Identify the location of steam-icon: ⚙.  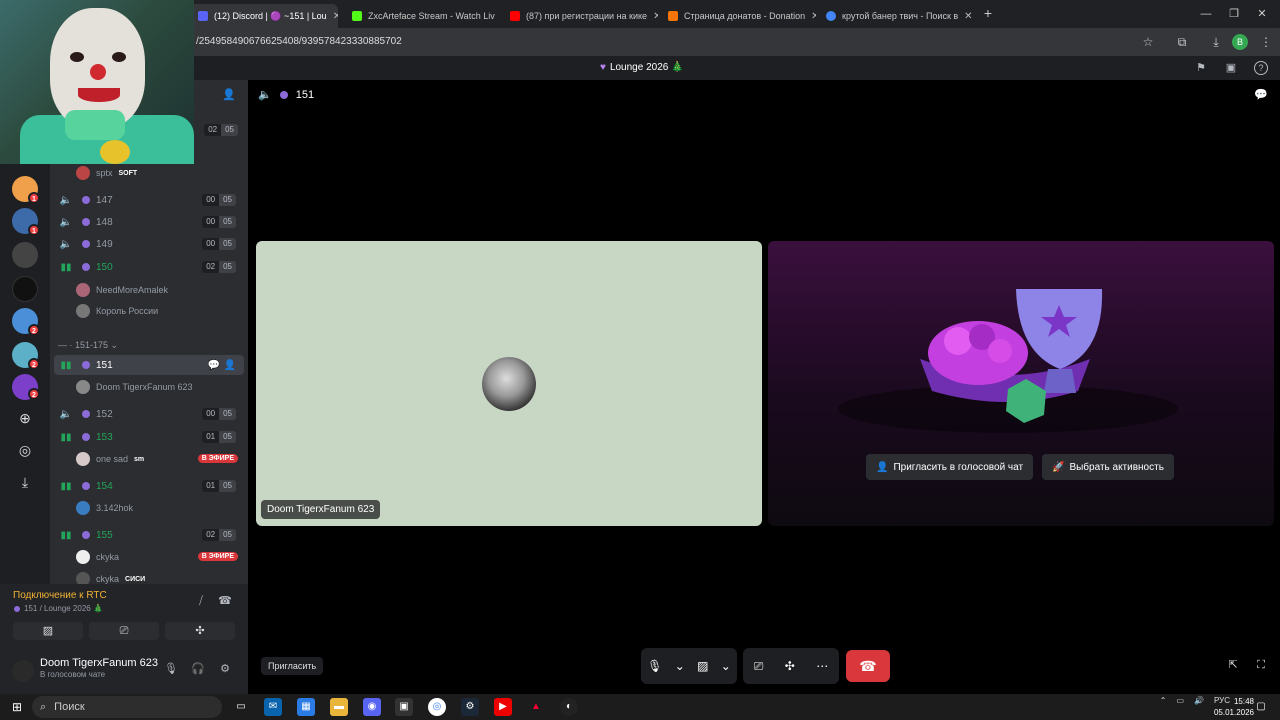
(470, 707).